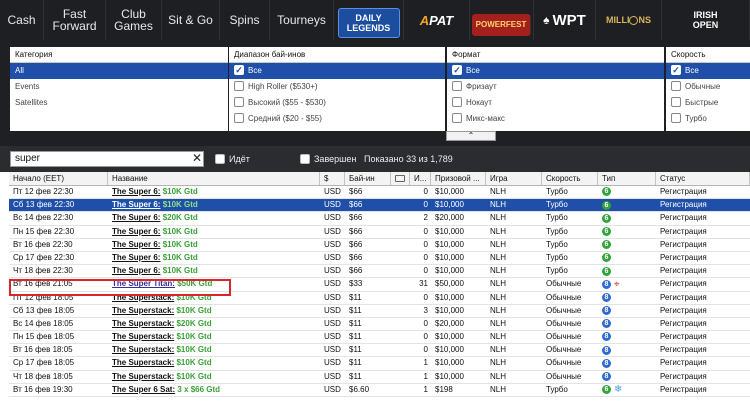  I want to click on format-item-mix-max: Микс-макс, so click(555, 119).